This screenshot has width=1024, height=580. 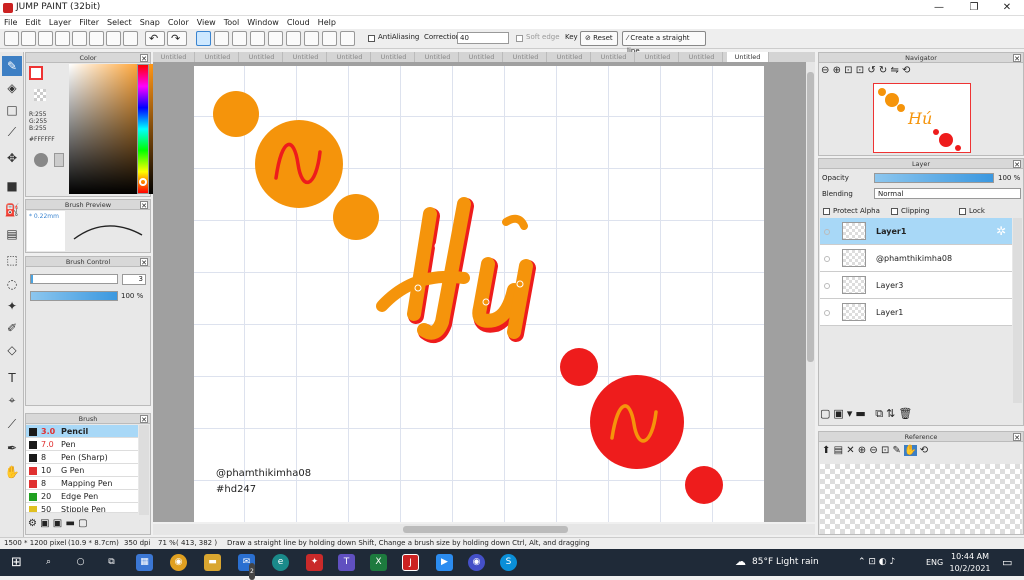 What do you see at coordinates (410, 562) in the screenshot?
I see `jump-paint-icon: J` at bounding box center [410, 562].